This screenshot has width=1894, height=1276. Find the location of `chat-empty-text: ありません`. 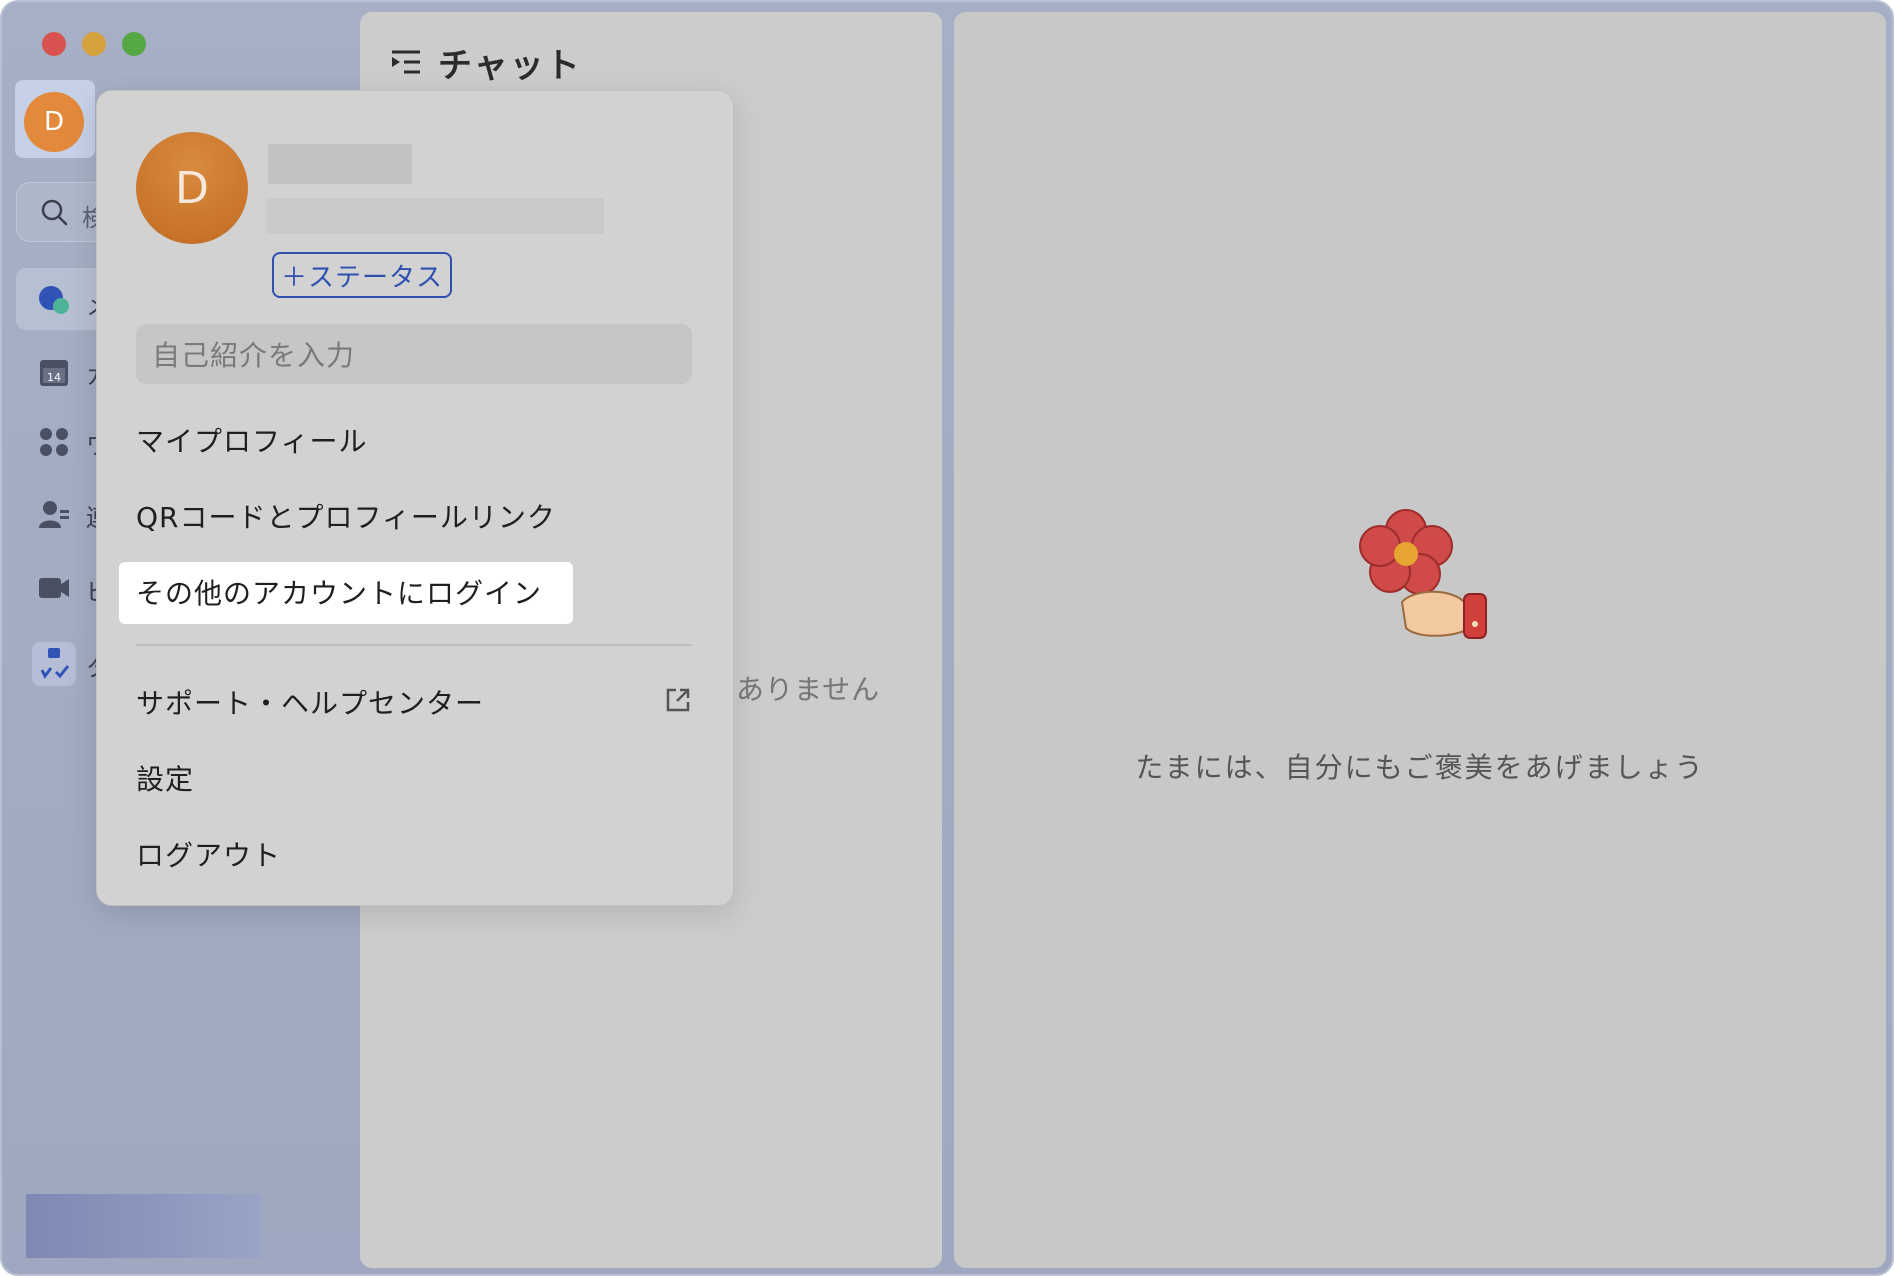

chat-empty-text: ありません is located at coordinates (808, 689).